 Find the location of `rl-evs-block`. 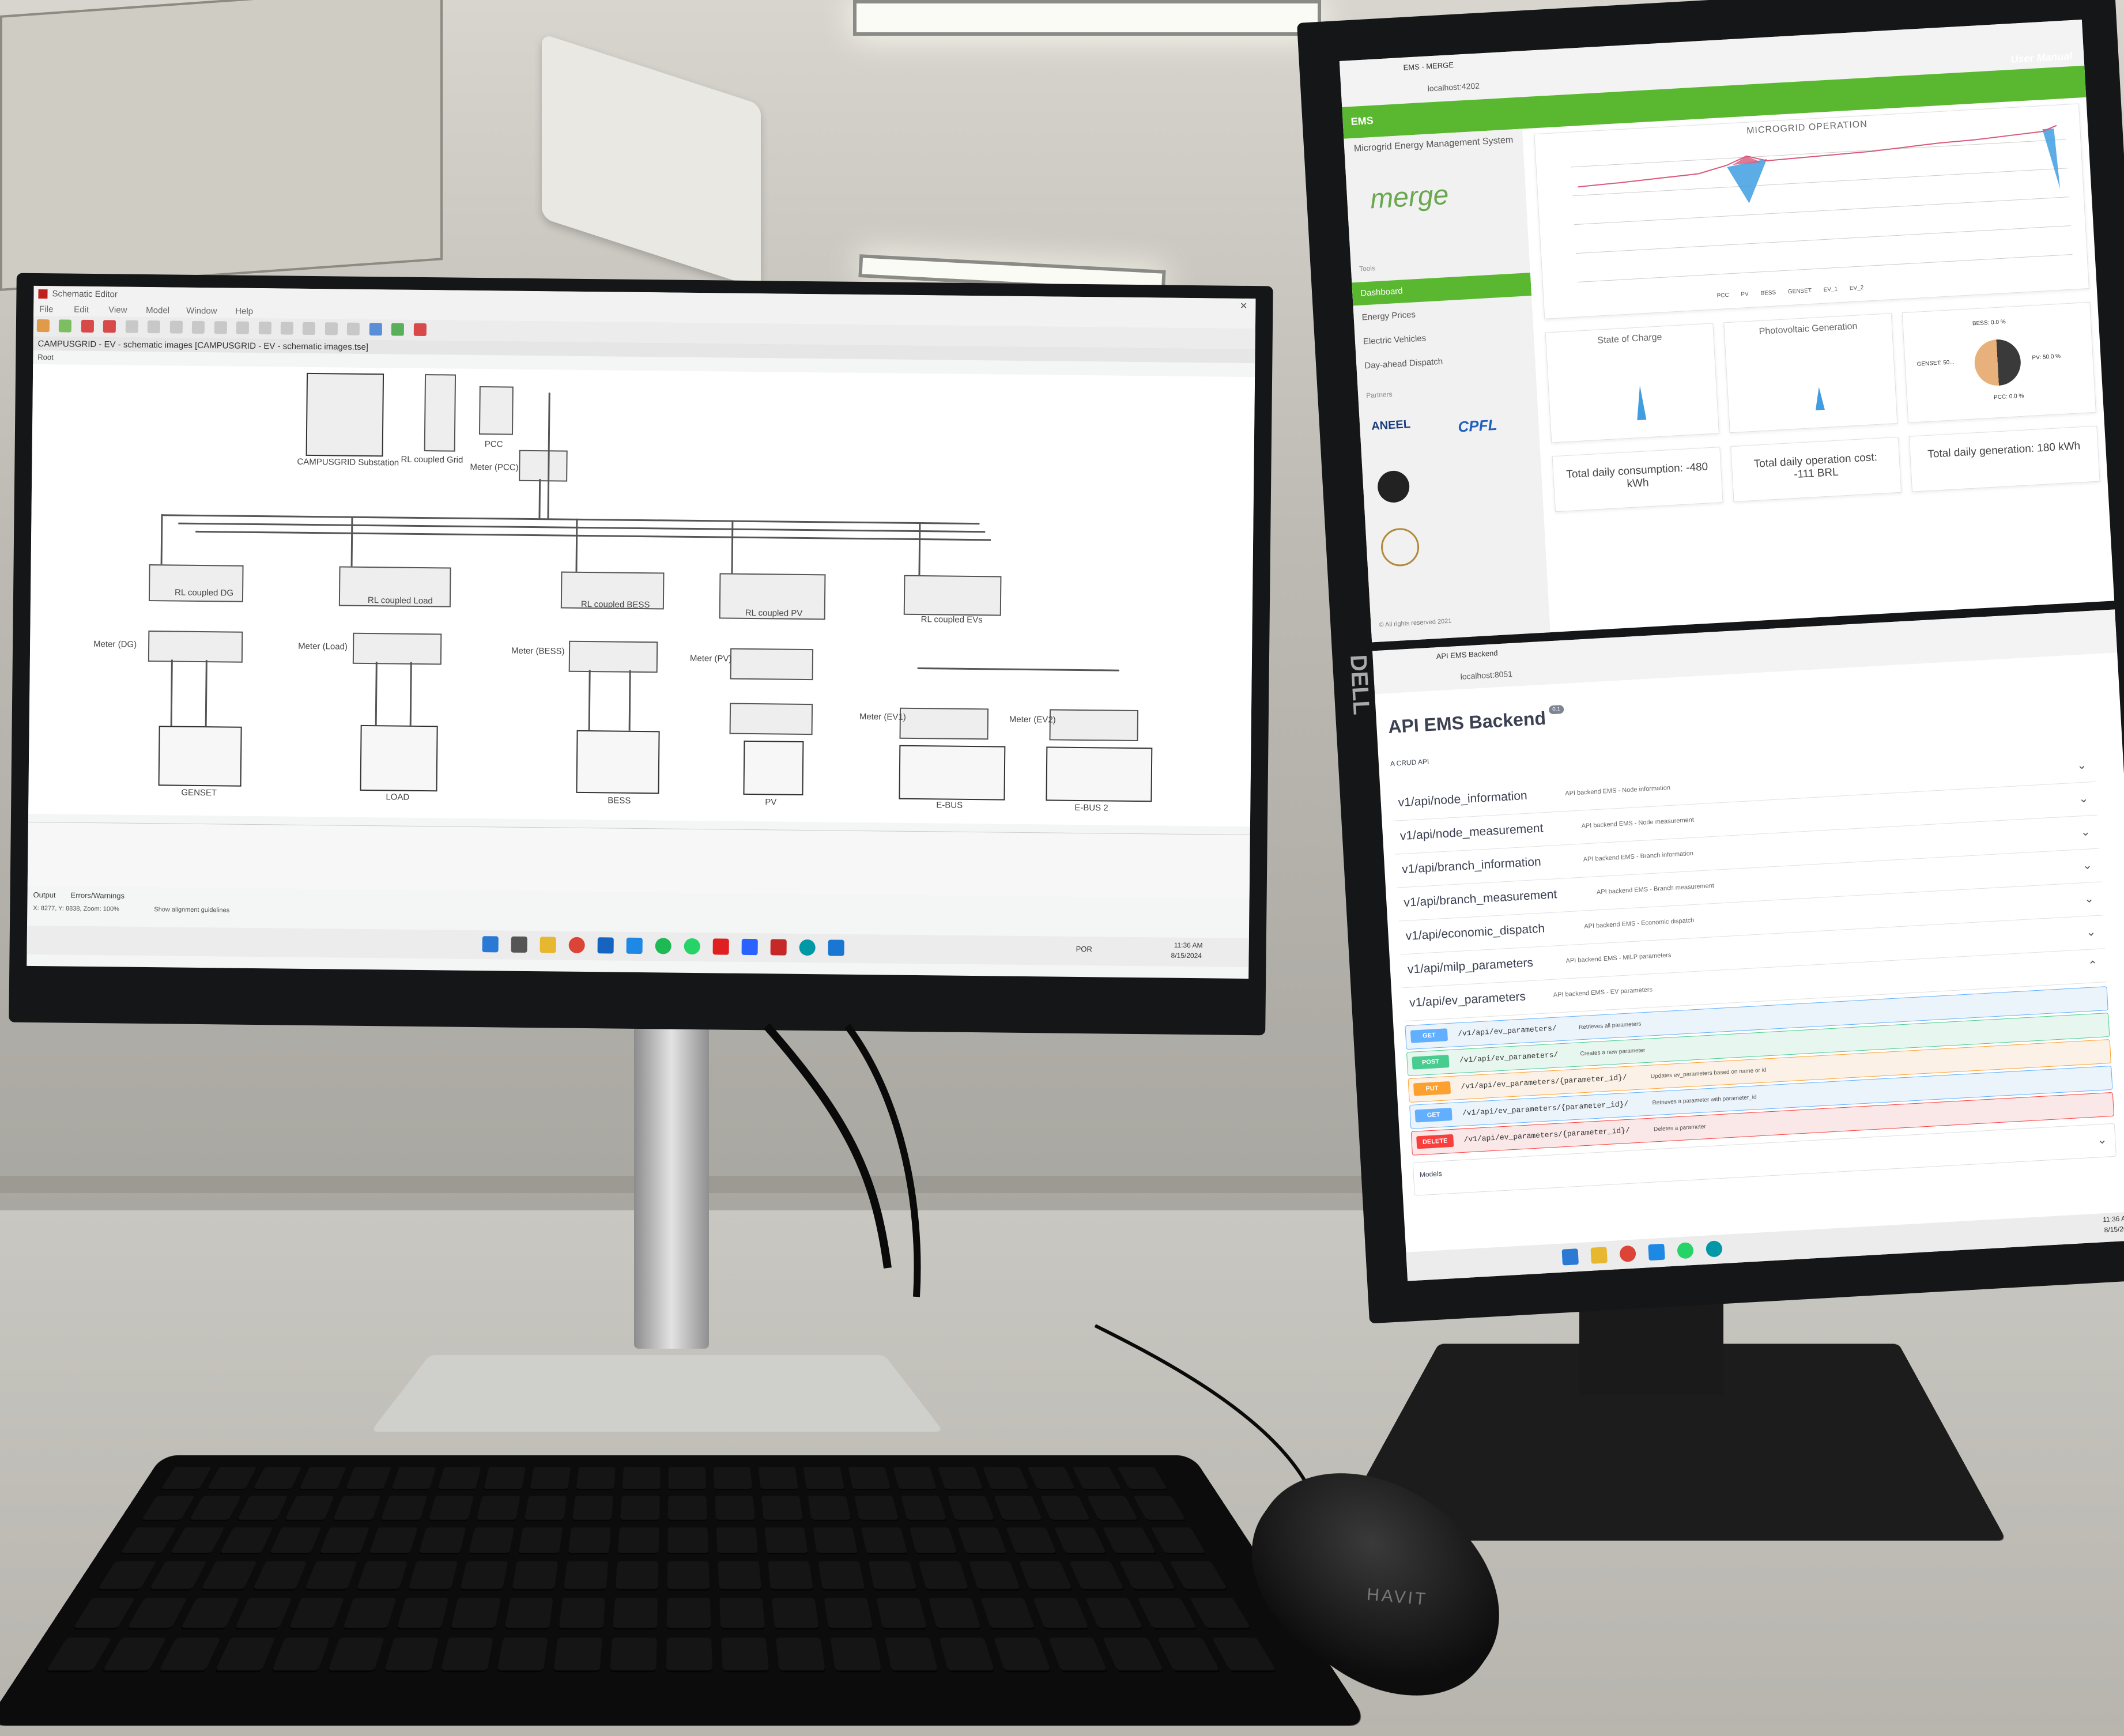

rl-evs-block is located at coordinates (953, 596).